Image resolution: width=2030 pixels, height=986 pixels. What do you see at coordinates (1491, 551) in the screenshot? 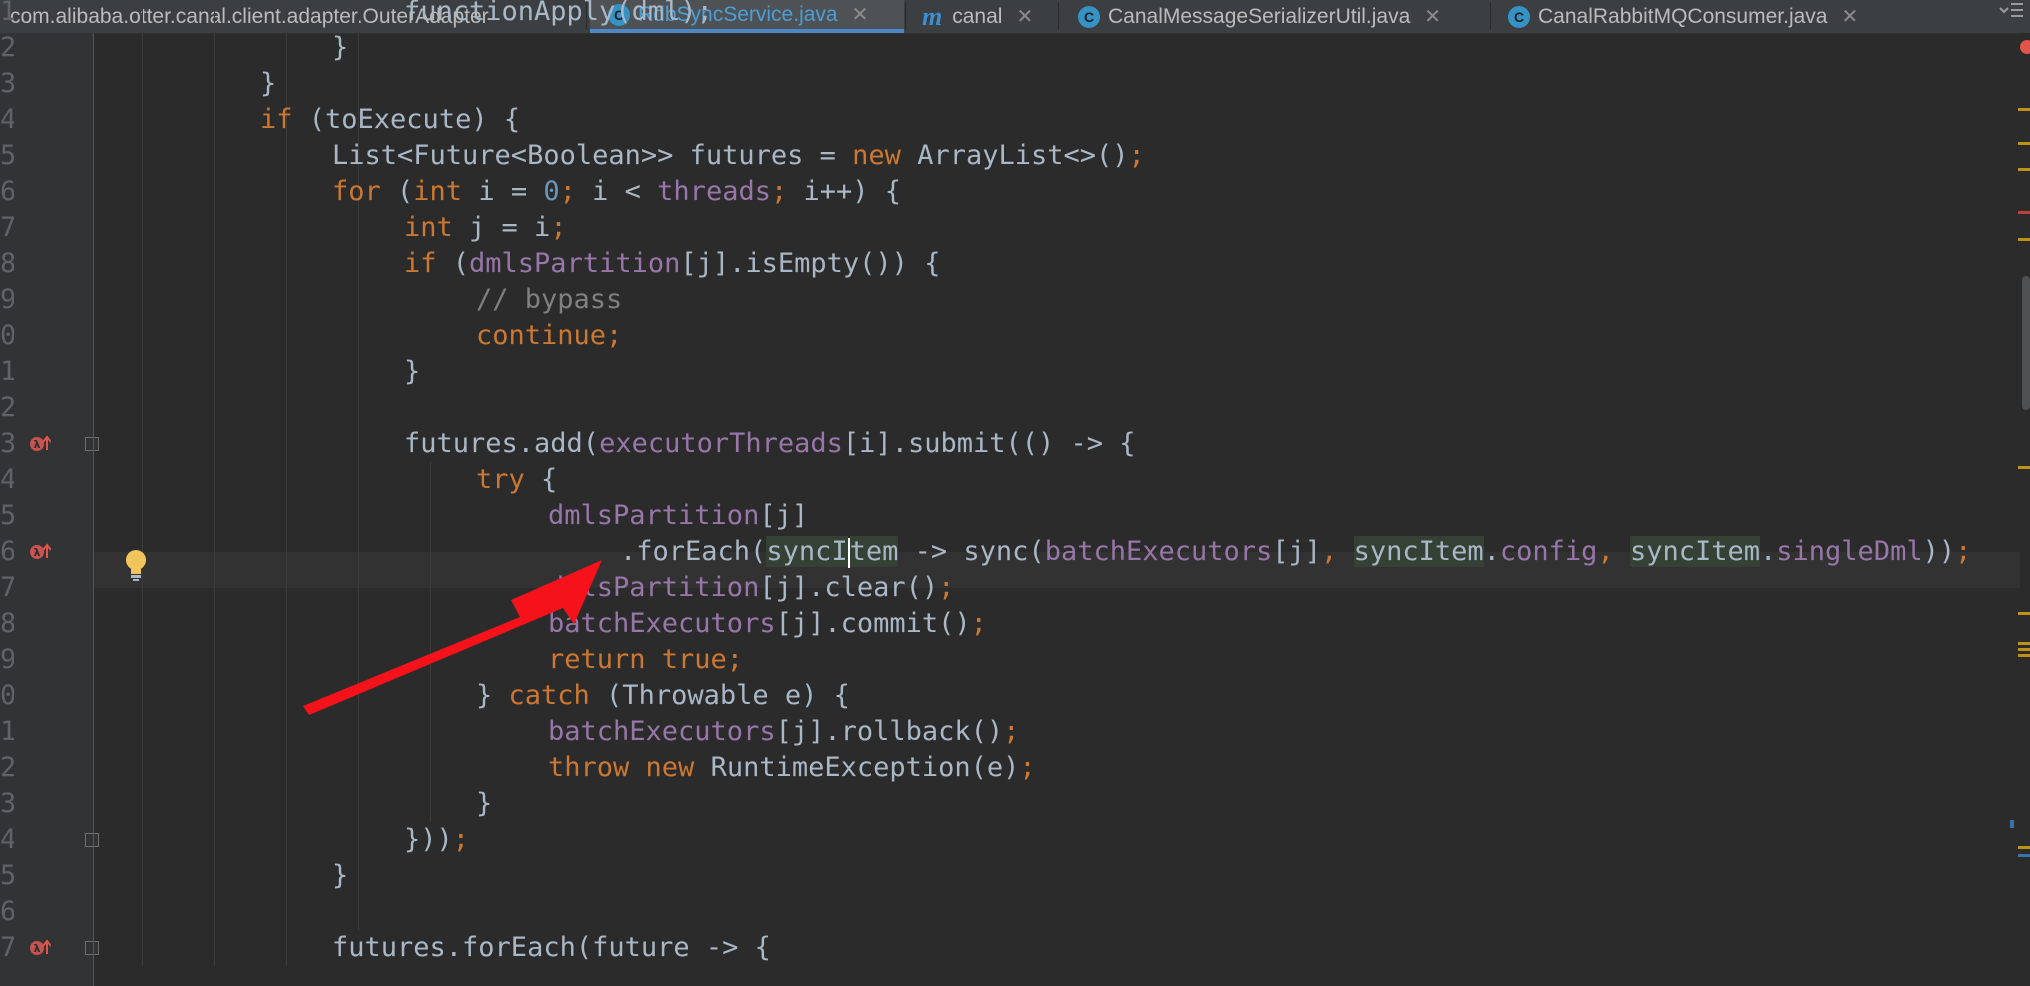
I see `code-token: .` at bounding box center [1491, 551].